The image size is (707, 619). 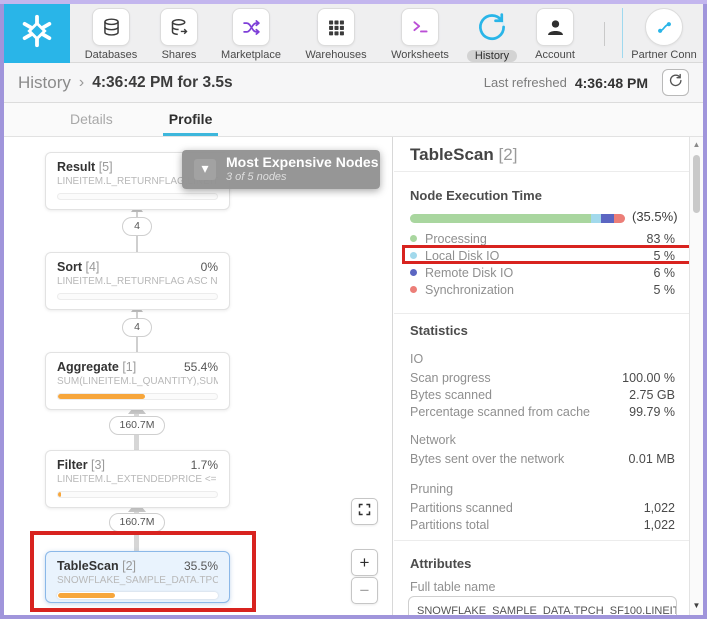 I want to click on execution-time-heading: Node Execution Time, so click(x=476, y=195).